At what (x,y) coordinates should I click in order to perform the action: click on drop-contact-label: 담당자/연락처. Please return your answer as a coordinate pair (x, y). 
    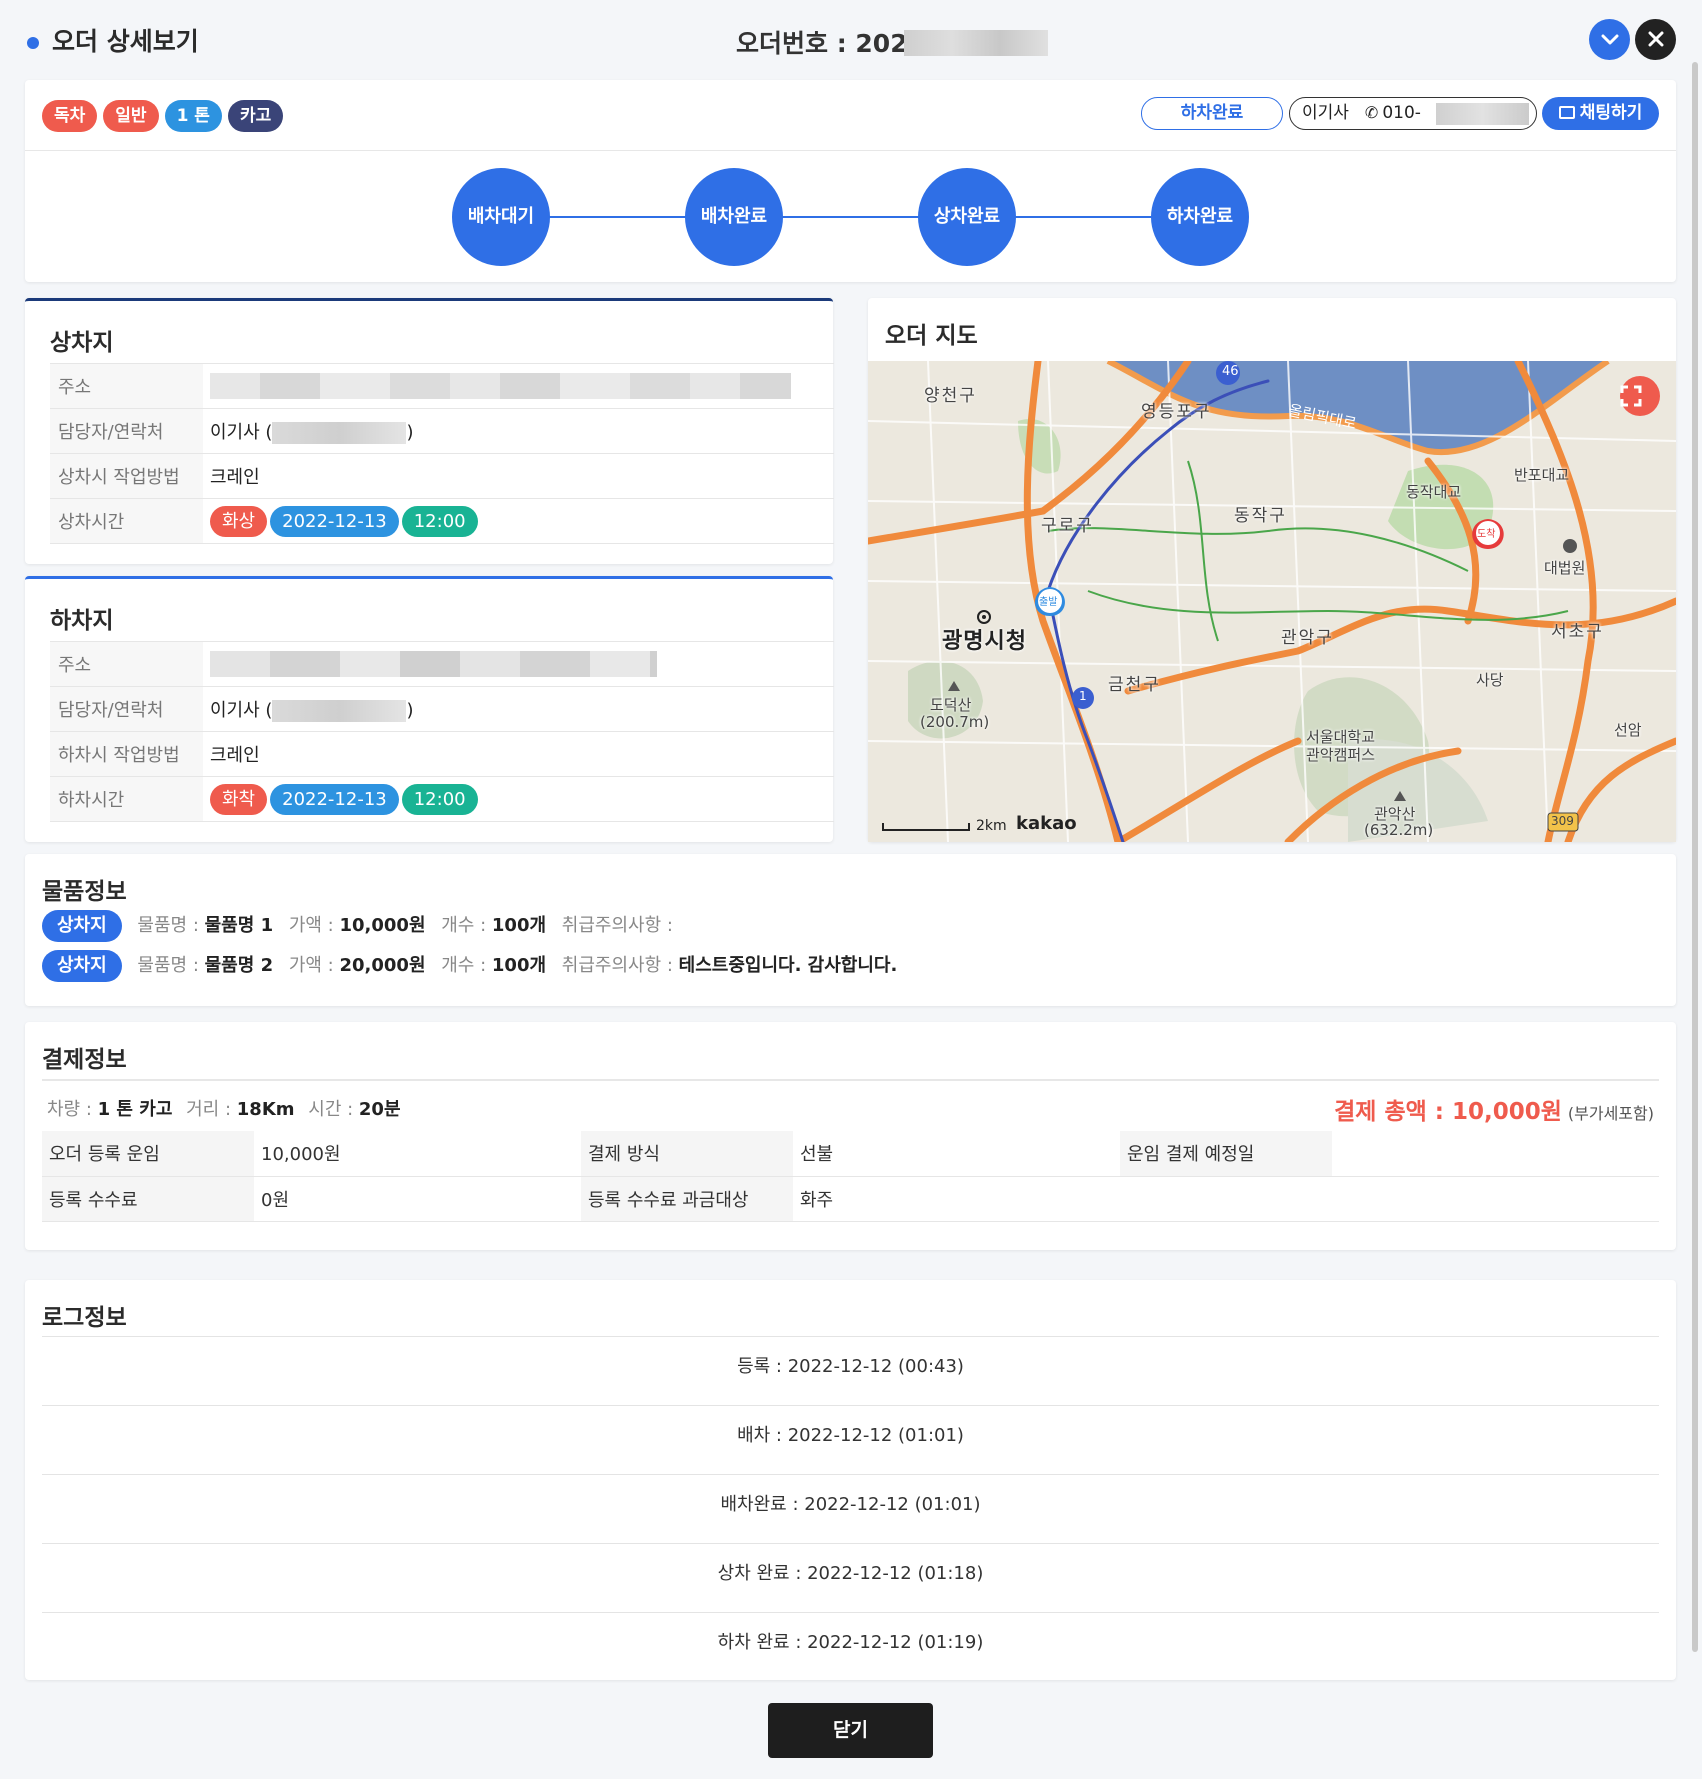
    Looking at the image, I should click on (126, 709).